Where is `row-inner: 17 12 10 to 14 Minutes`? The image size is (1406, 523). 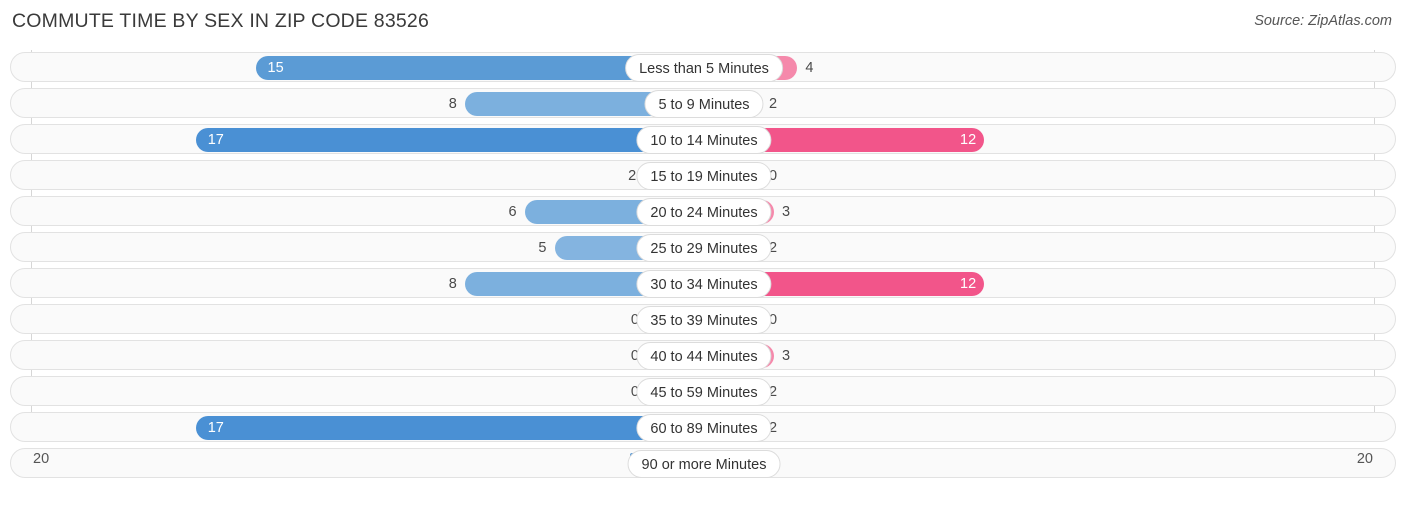
row-inner: 17 12 10 to 14 Minutes is located at coordinates (703, 139).